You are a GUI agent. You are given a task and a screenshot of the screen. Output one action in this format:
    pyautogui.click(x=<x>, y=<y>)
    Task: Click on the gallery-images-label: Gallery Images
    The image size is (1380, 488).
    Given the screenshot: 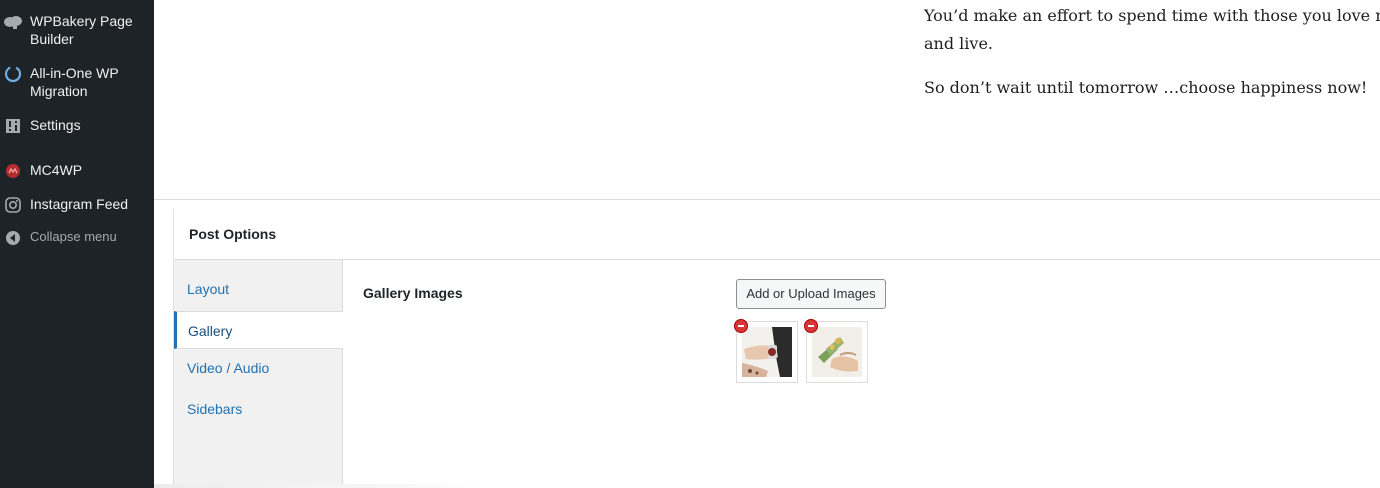 What is the action you would take?
    pyautogui.click(x=413, y=293)
    